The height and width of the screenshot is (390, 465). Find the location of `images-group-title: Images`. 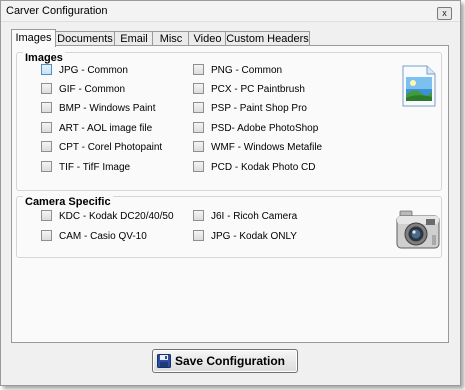

images-group-title: Images is located at coordinates (44, 58).